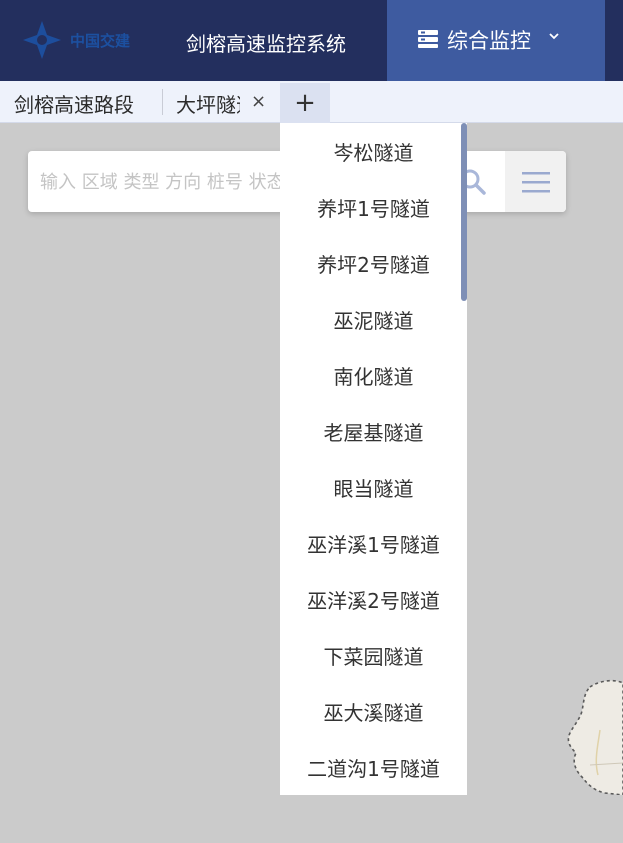 The width and height of the screenshot is (623, 843). I want to click on tab-divider, so click(162, 102).